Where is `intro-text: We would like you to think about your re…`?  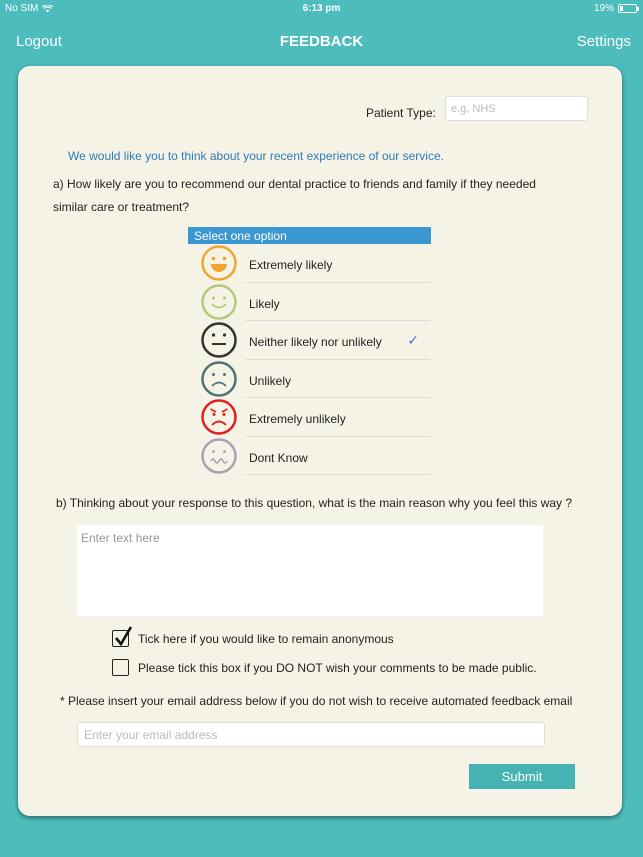
intro-text: We would like you to think about your re… is located at coordinates (256, 156).